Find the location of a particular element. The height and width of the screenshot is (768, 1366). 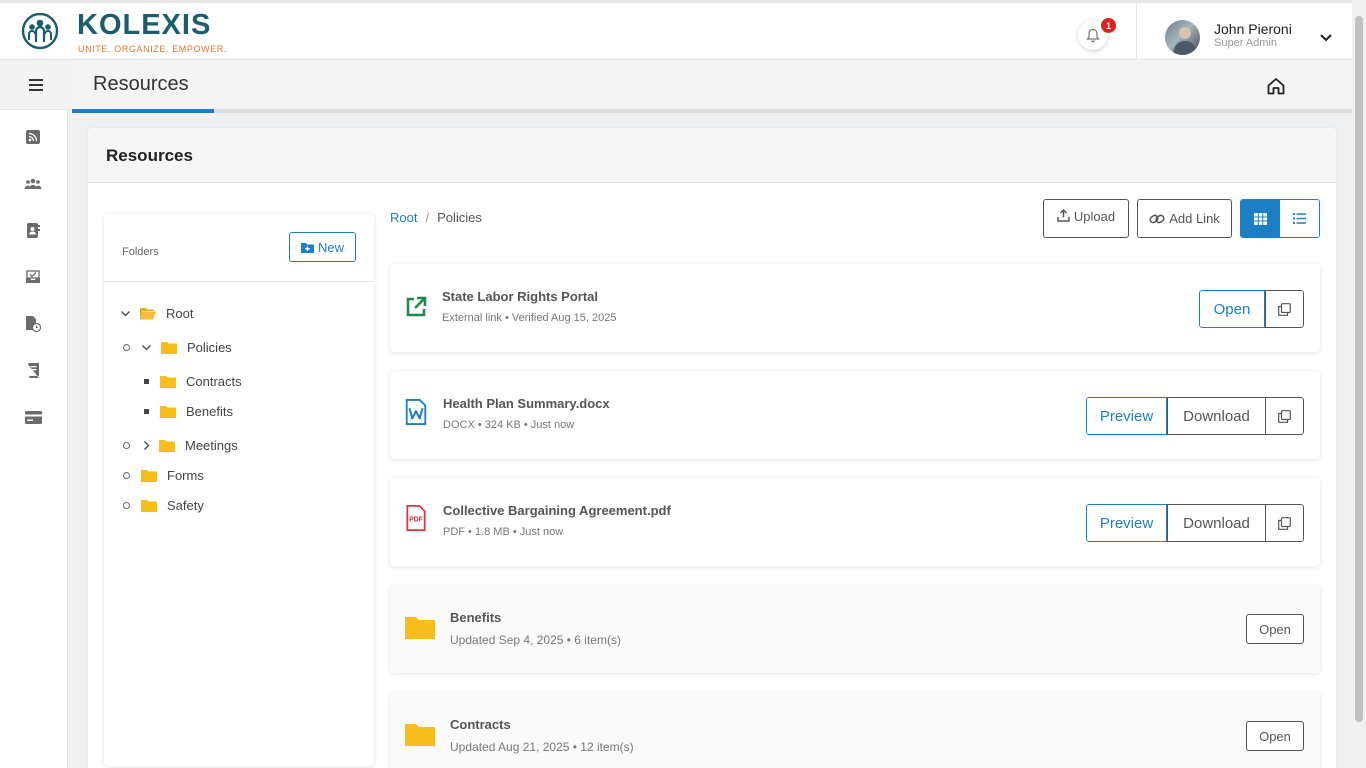

upload-button: Upload is located at coordinates (1086, 218).